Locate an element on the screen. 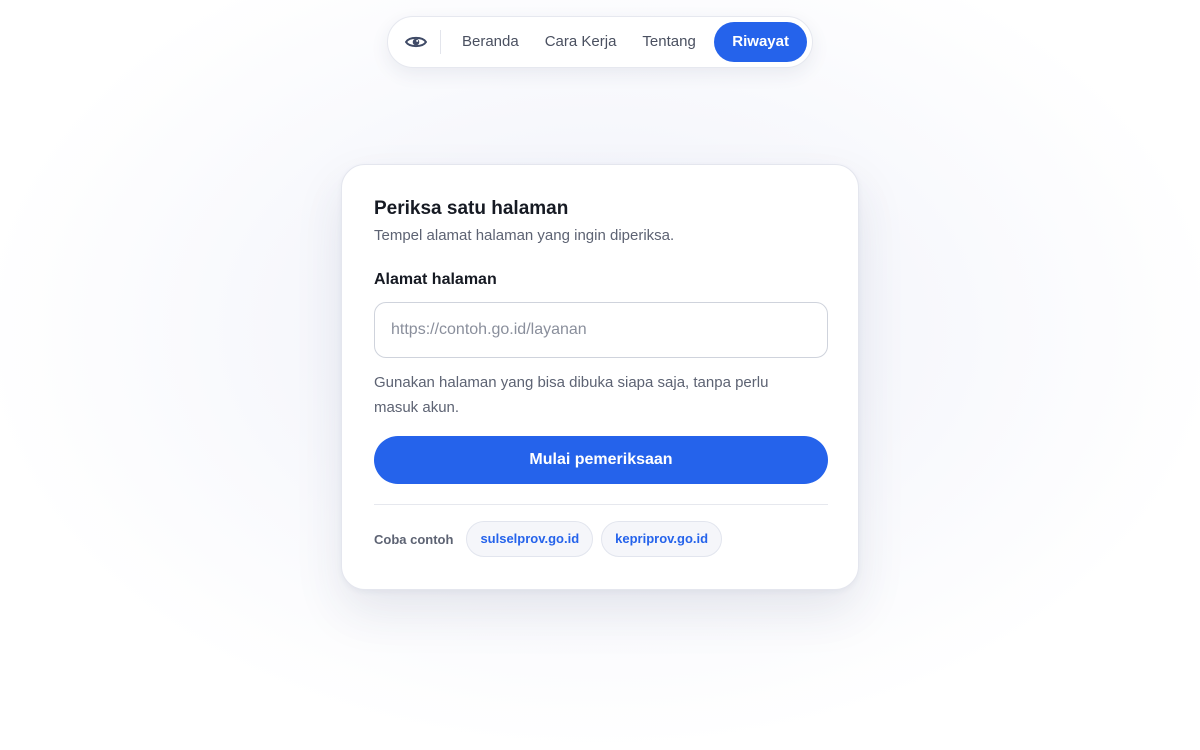  top-nav: Beranda Cara Kerja Tentang Riwayat is located at coordinates (600, 42).